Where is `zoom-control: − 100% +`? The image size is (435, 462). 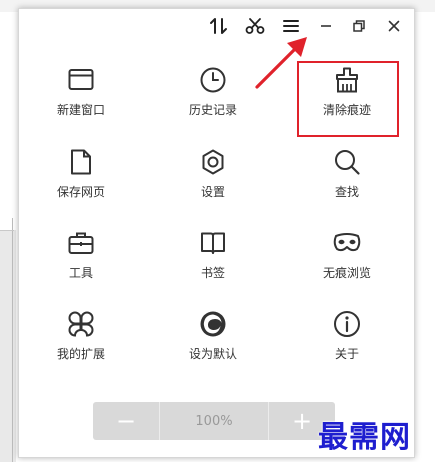
zoom-control: − 100% + is located at coordinates (214, 421).